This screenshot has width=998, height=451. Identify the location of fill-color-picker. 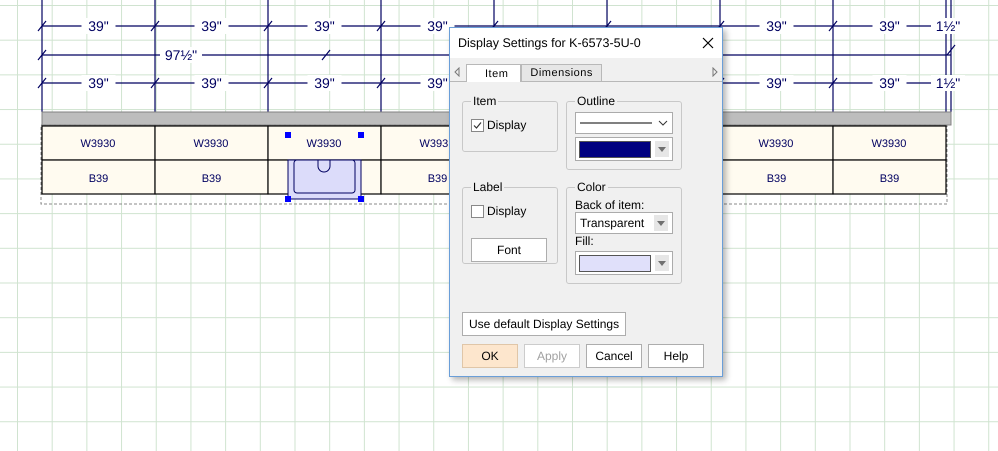
(624, 263).